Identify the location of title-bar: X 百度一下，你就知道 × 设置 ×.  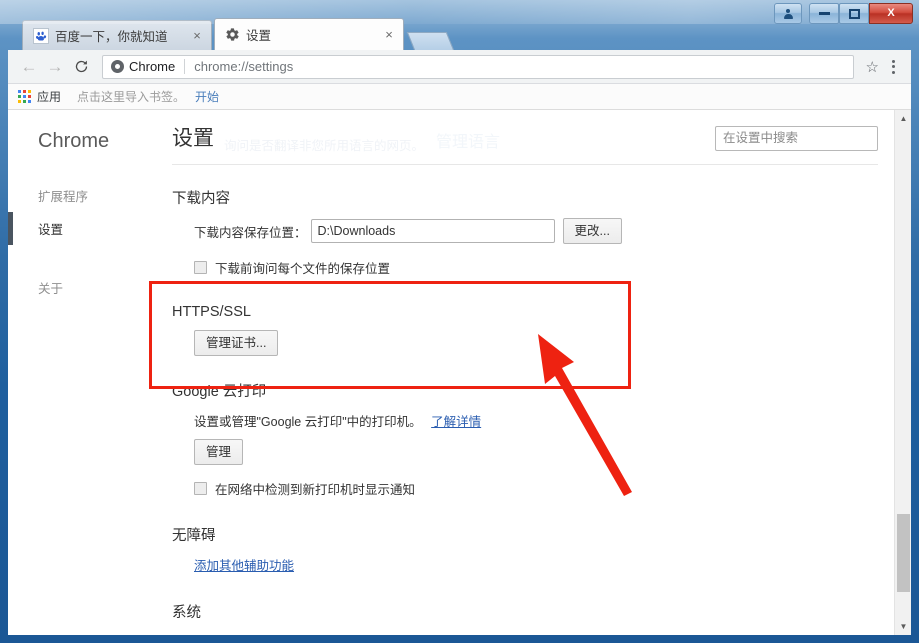
(459, 29).